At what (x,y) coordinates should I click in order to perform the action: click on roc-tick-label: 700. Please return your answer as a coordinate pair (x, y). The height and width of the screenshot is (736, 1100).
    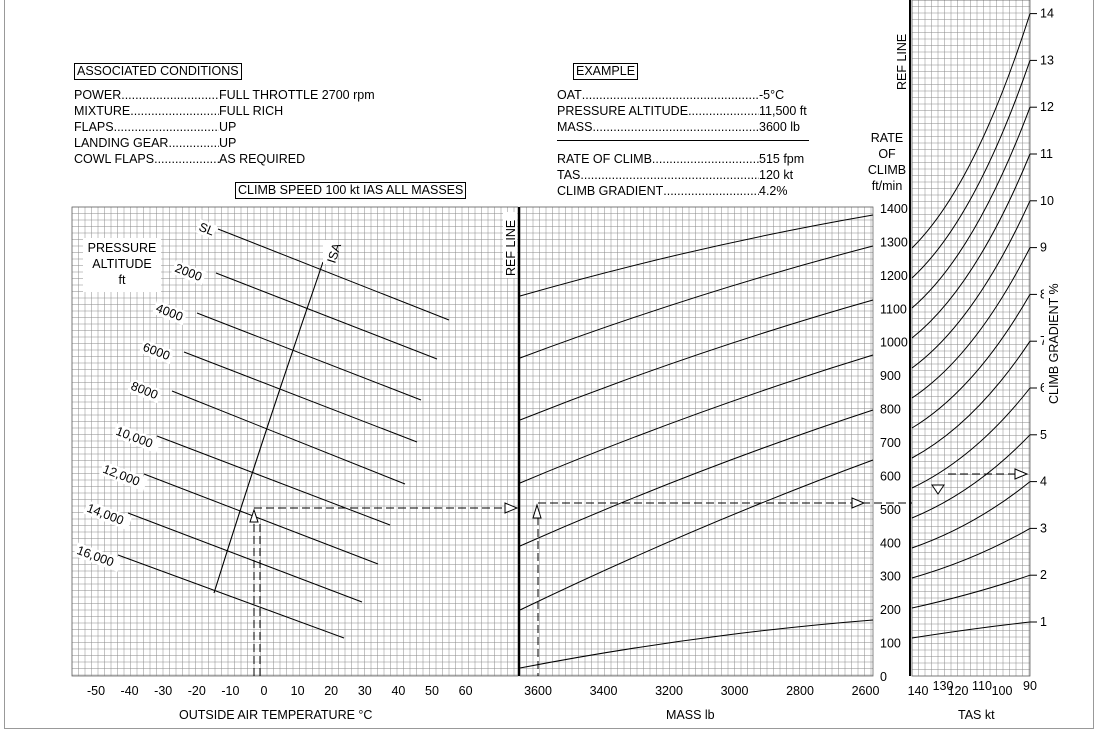
    Looking at the image, I should click on (890, 443).